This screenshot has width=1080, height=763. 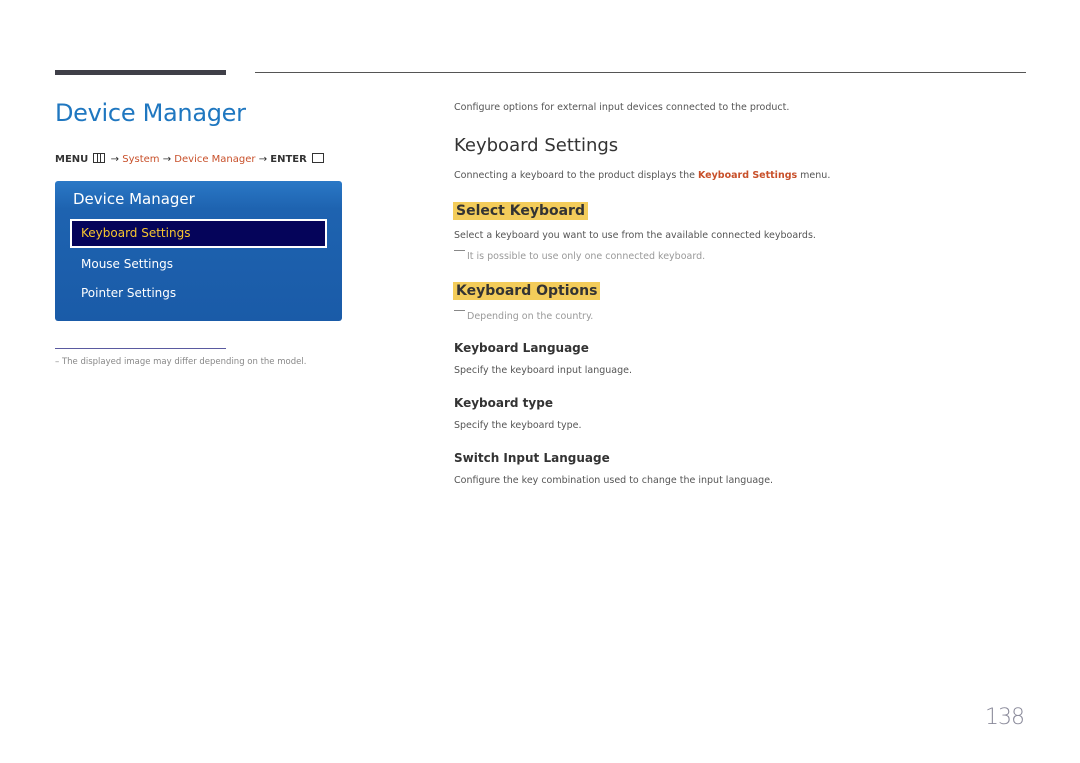 I want to click on menu-path: MENU → System → Device Manager → ENTER, so click(x=190, y=159).